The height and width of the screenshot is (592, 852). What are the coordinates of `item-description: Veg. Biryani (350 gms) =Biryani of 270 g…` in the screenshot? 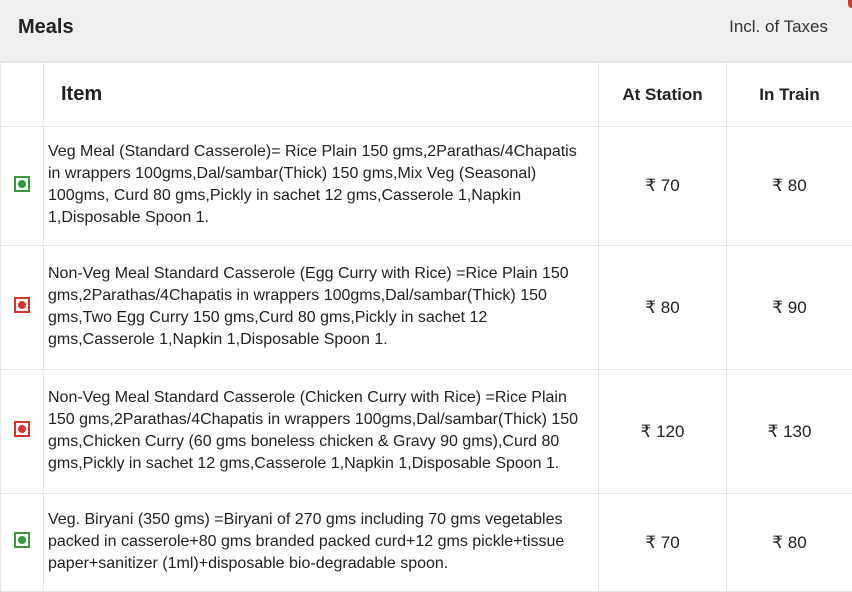 It's located at (321, 543).